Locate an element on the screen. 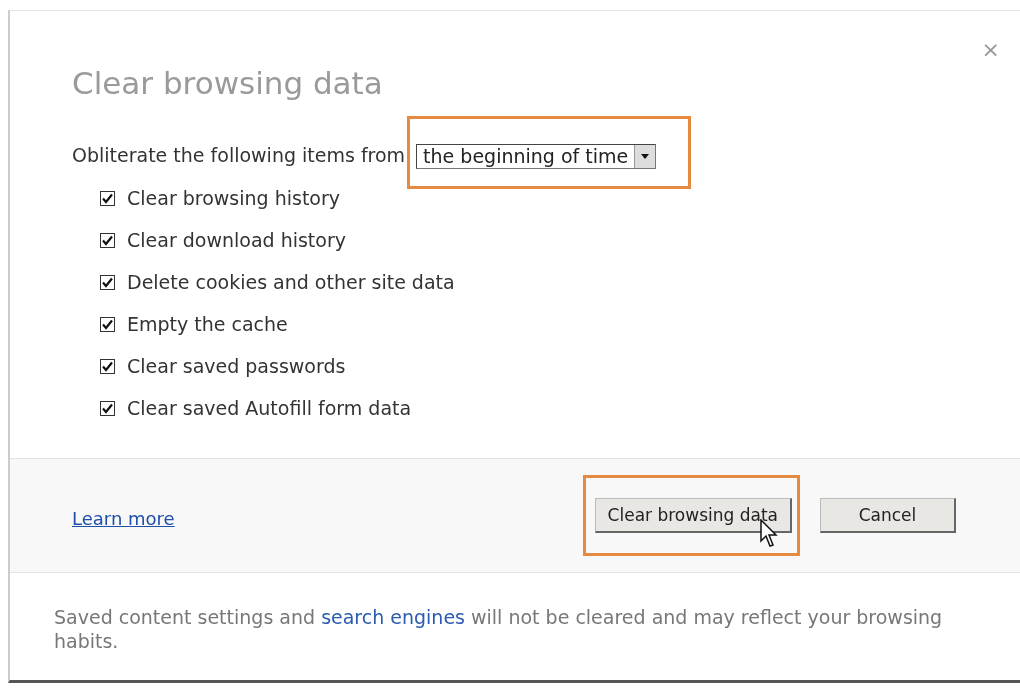 The width and height of the screenshot is (1020, 693). checkbox-label: Delete cookies and other site data is located at coordinates (291, 282).